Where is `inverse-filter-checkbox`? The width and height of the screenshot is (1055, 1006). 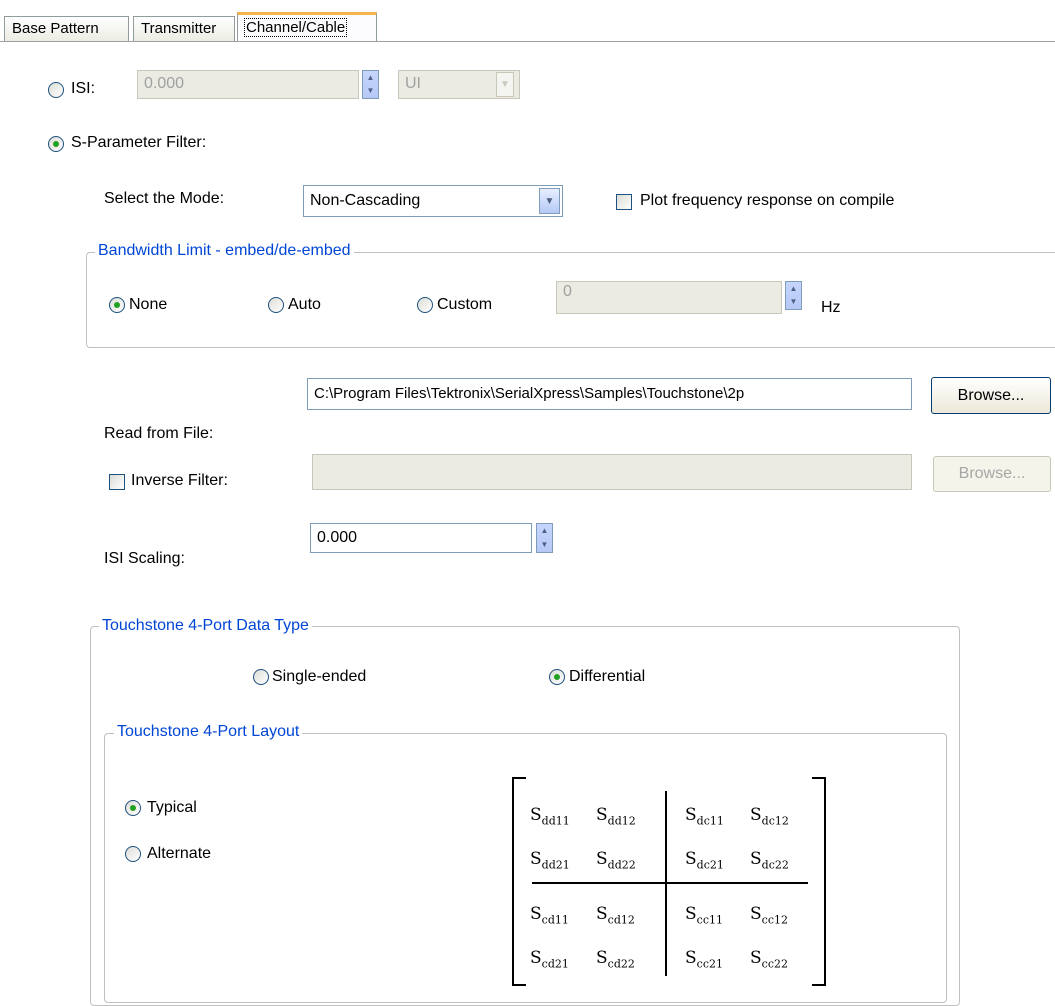
inverse-filter-checkbox is located at coordinates (117, 482).